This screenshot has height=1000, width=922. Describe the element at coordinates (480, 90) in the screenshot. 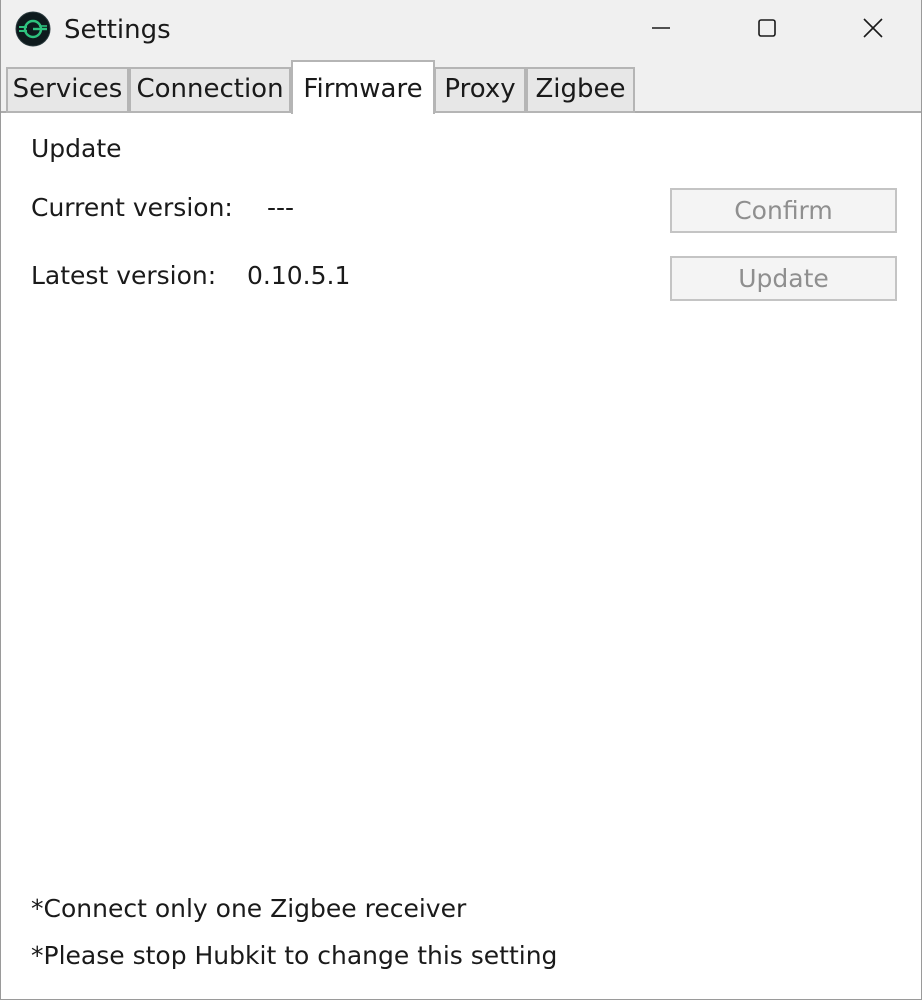

I see `tab-proxy: Proxy` at that location.